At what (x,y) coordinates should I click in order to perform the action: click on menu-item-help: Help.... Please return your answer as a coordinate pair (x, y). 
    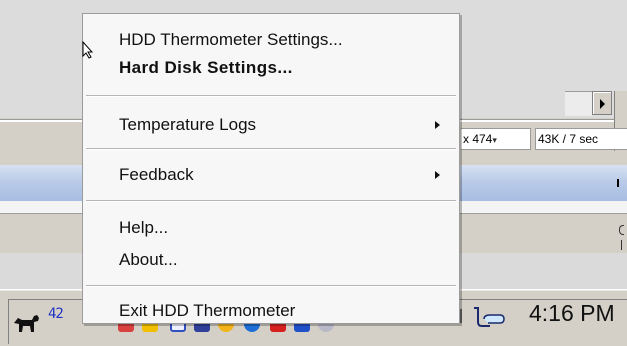
    Looking at the image, I should click on (271, 228).